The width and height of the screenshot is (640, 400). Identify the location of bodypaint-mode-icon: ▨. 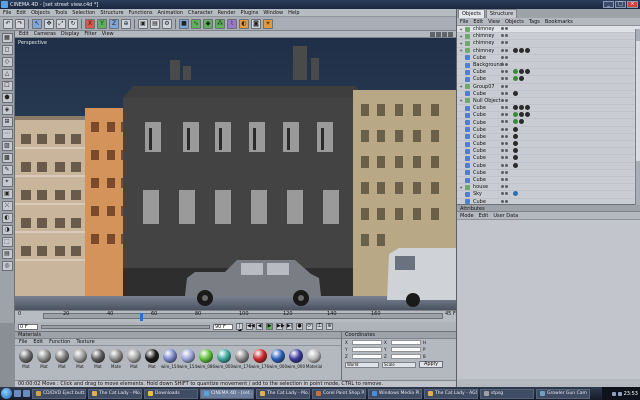
(7, 146).